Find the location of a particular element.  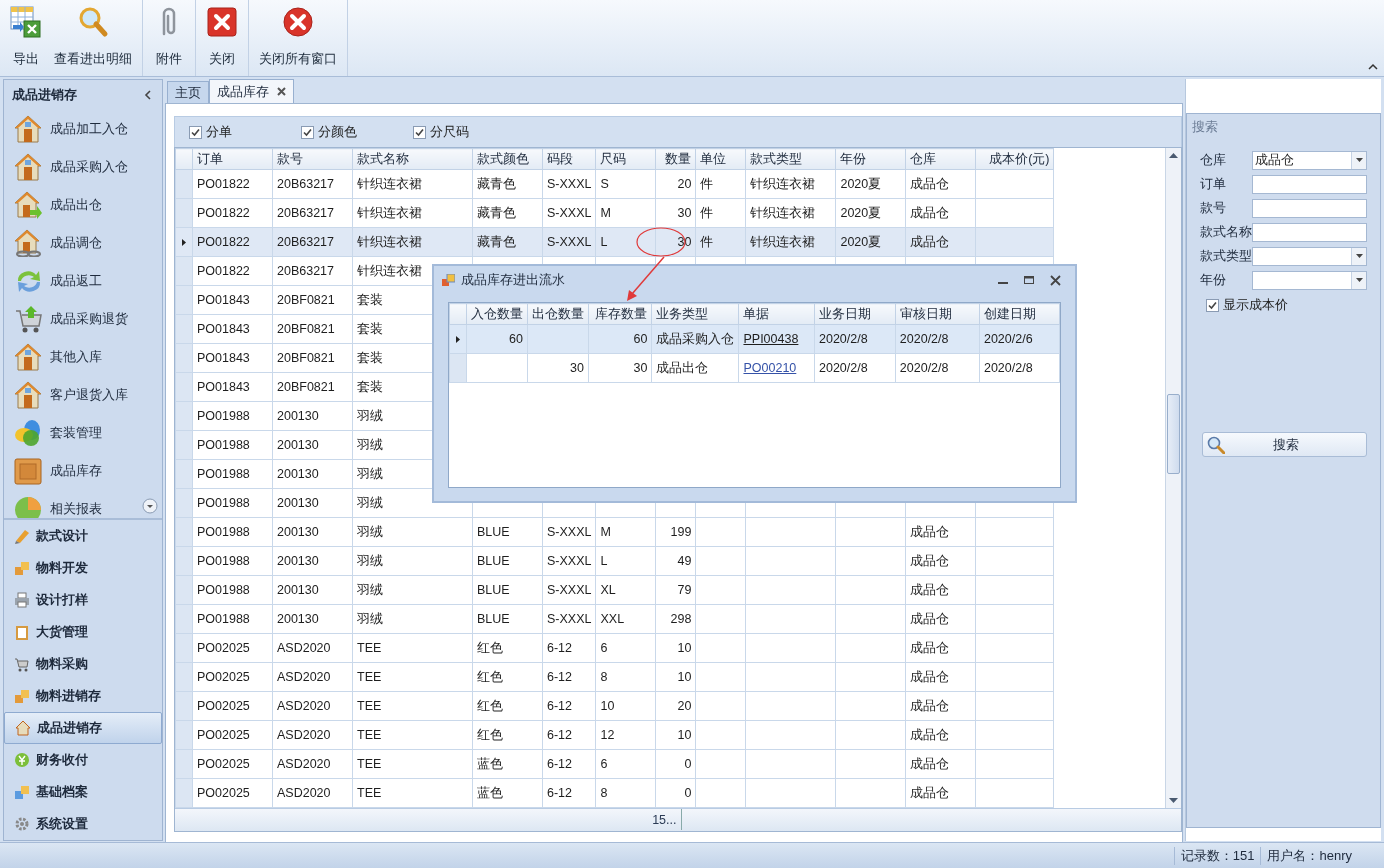

table-cell: 10 is located at coordinates (625, 706).